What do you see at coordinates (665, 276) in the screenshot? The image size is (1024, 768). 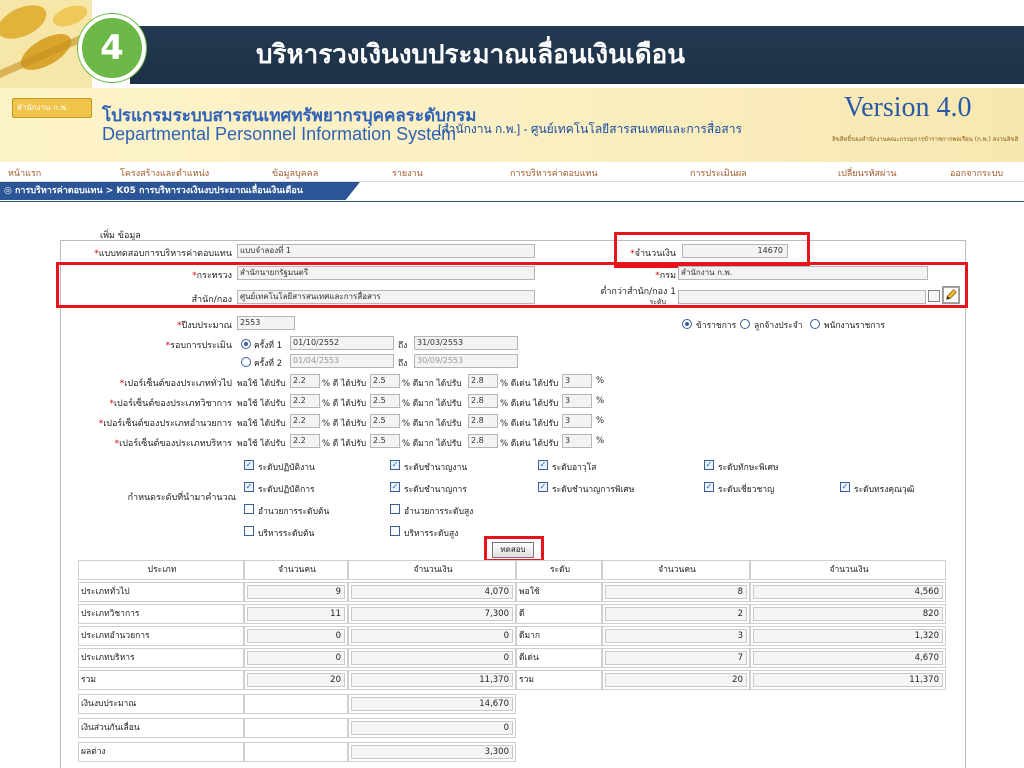 I see `dept-label: *กรม` at bounding box center [665, 276].